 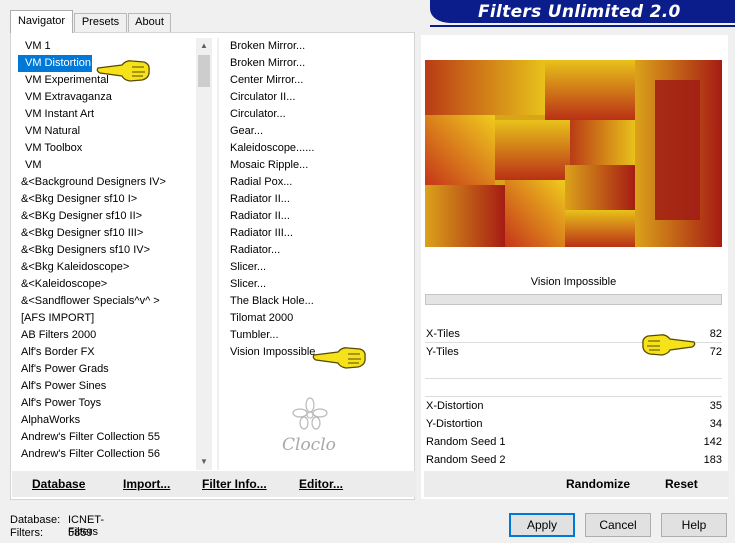 I want to click on category-item: &<Kaleidoscope>, so click(x=106, y=284).